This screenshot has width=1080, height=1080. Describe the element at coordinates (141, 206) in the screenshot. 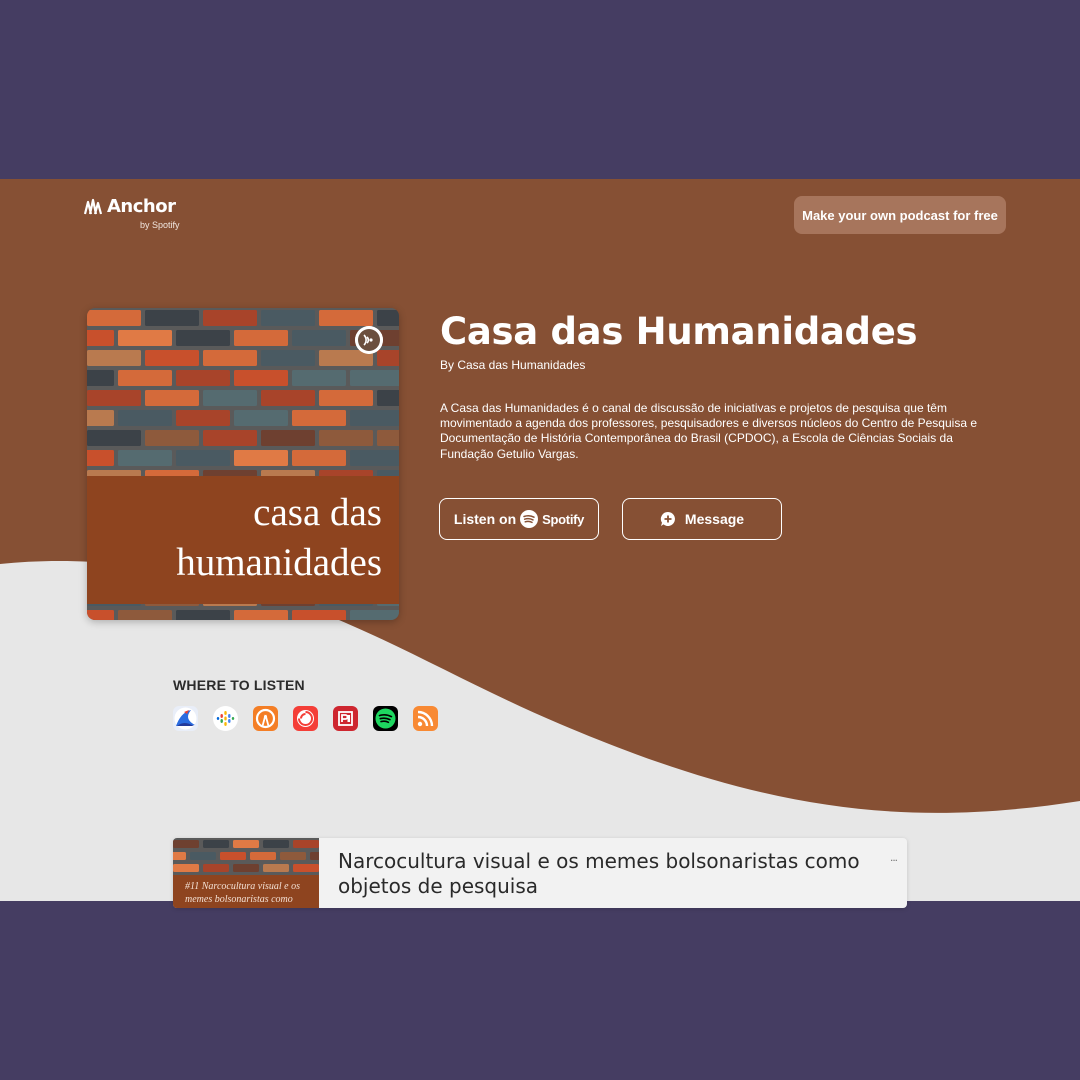

I see `anchor-brand: Anchor` at that location.